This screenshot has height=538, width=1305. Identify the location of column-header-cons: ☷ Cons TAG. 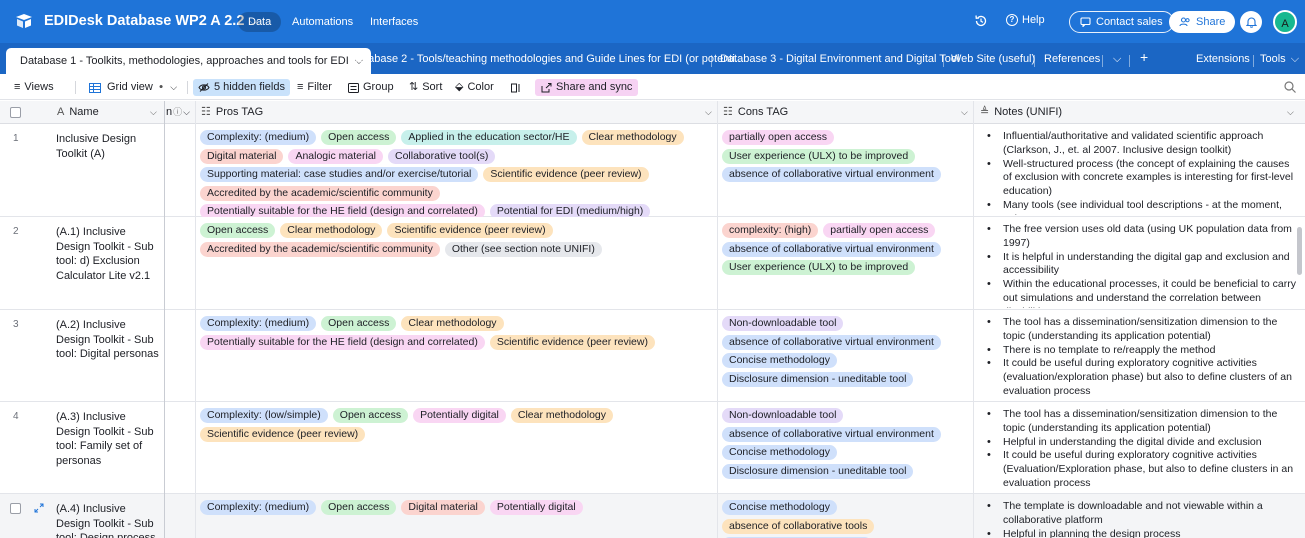
(755, 112).